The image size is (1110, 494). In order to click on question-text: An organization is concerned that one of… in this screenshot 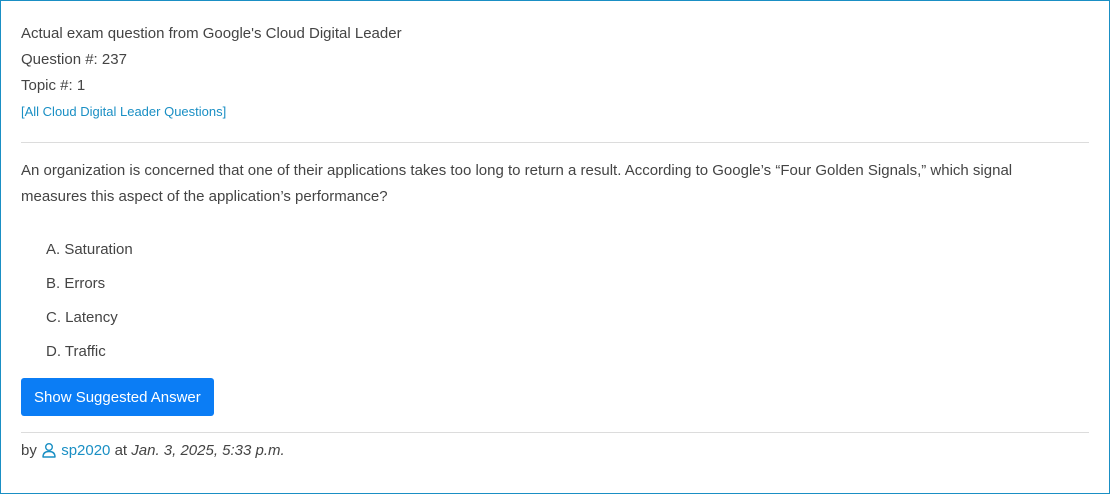, I will do `click(517, 183)`.